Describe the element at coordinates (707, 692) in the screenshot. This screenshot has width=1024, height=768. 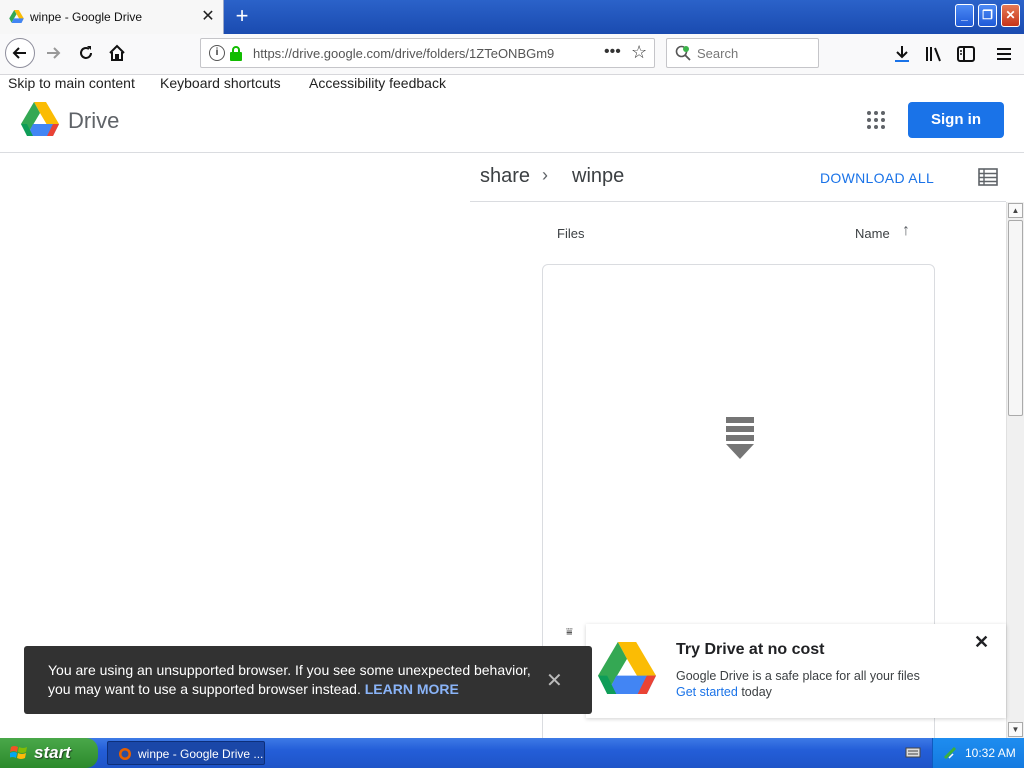
I see `get-started-link: Get started` at that location.